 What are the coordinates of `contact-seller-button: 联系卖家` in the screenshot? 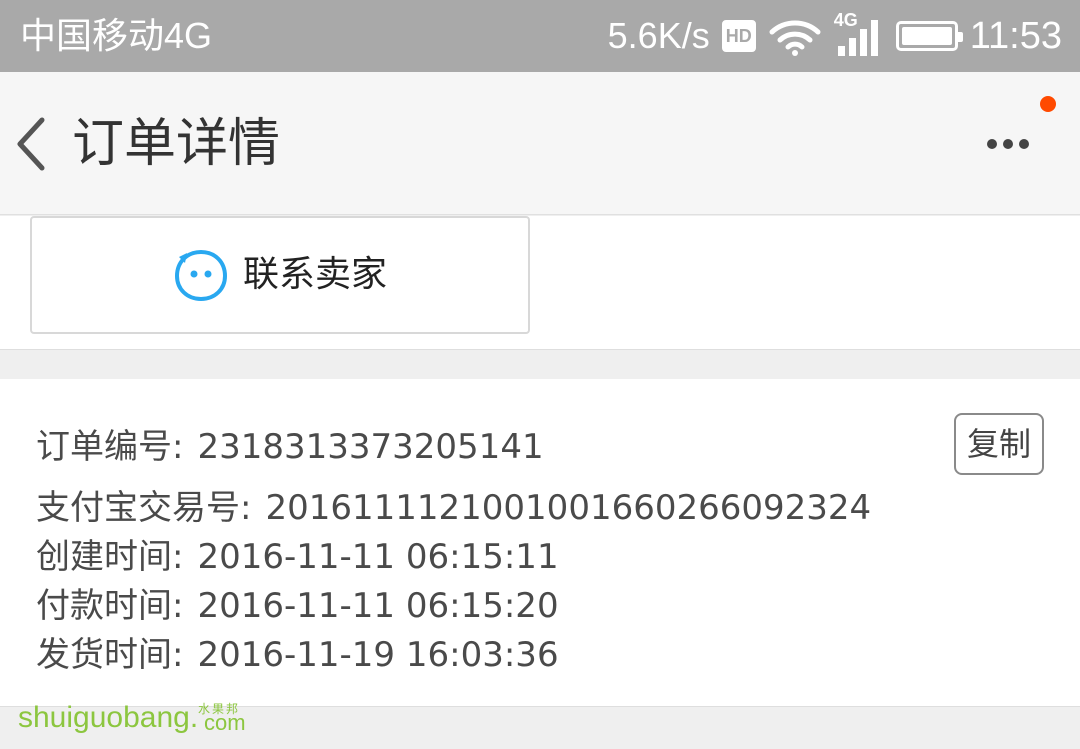 It's located at (280, 275).